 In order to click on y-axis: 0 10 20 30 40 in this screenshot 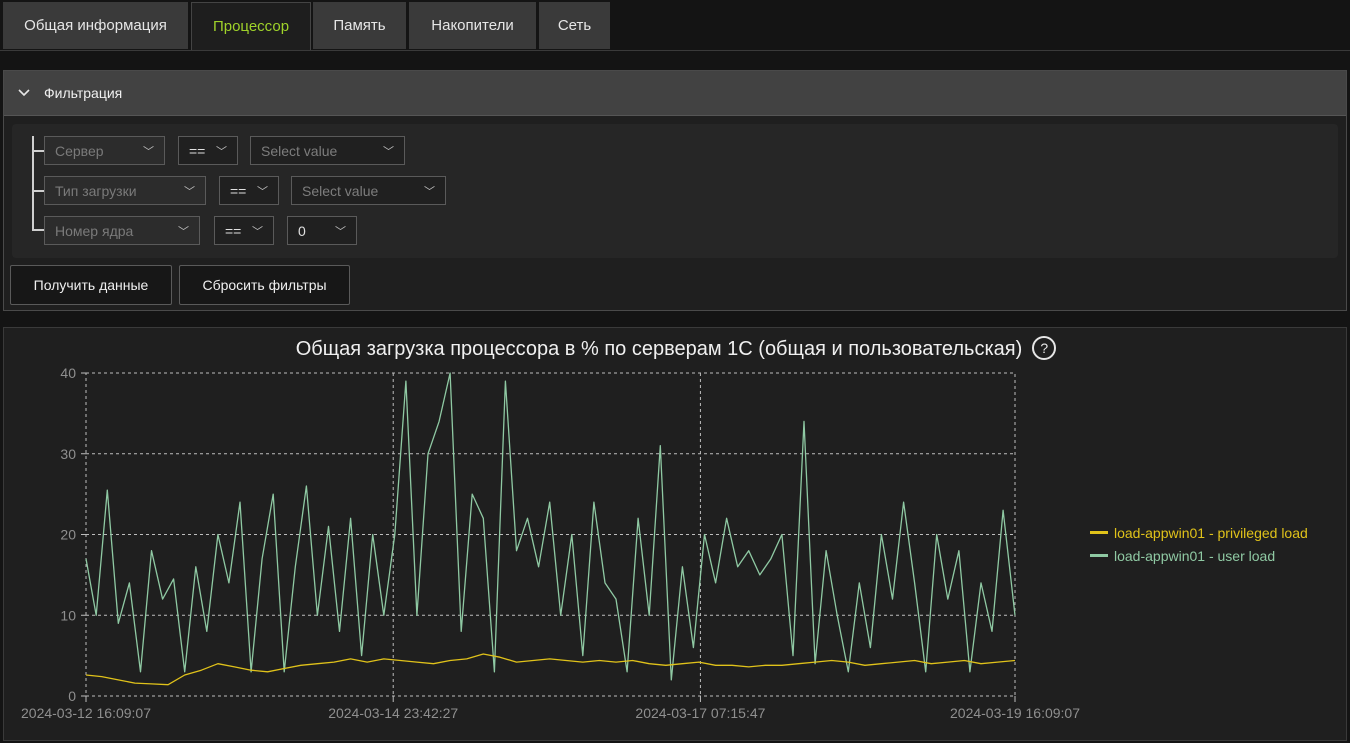, I will do `click(73, 534)`.